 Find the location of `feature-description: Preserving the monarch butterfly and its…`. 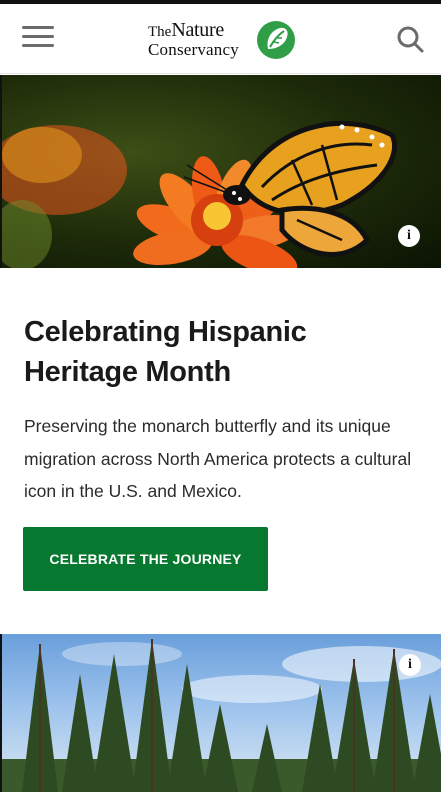

feature-description: Preserving the monarch butterfly and its… is located at coordinates (218, 458).